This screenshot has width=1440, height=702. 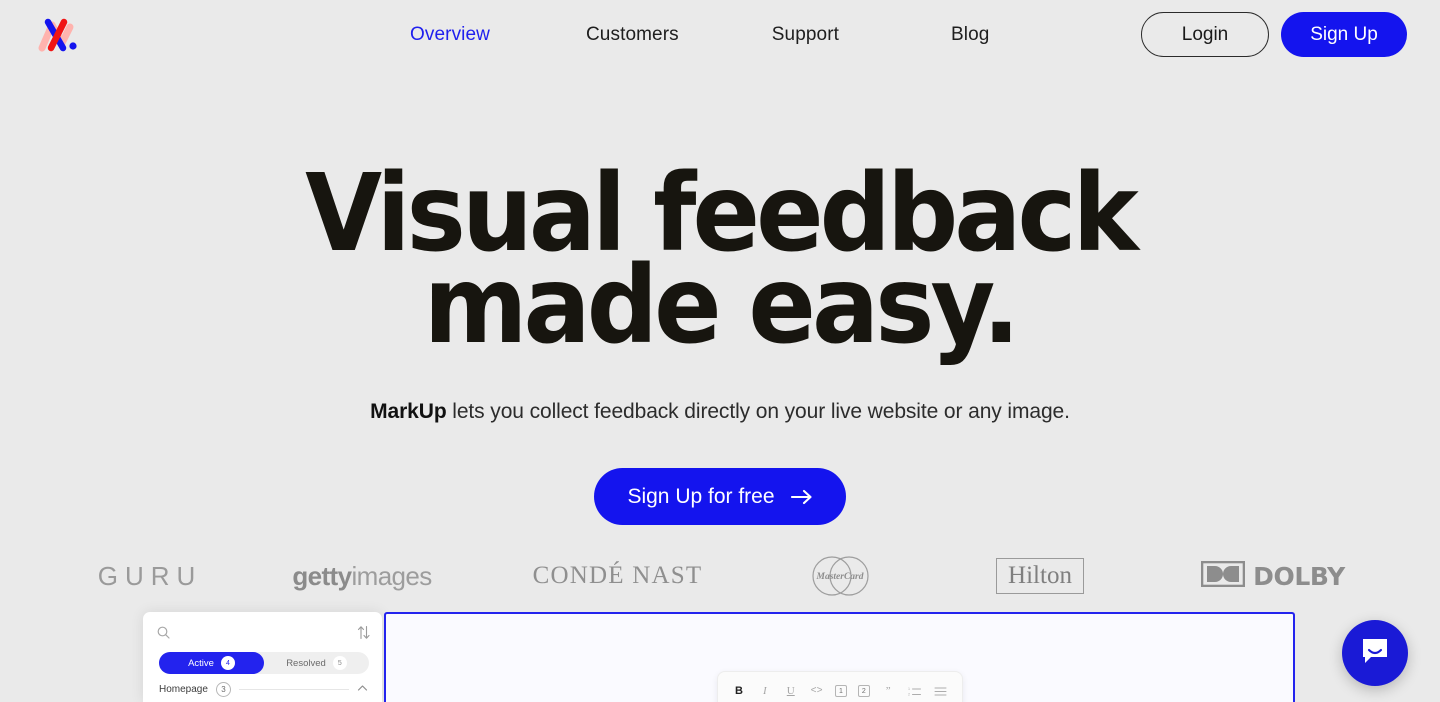 I want to click on italic-button: I, so click(x=764, y=691).